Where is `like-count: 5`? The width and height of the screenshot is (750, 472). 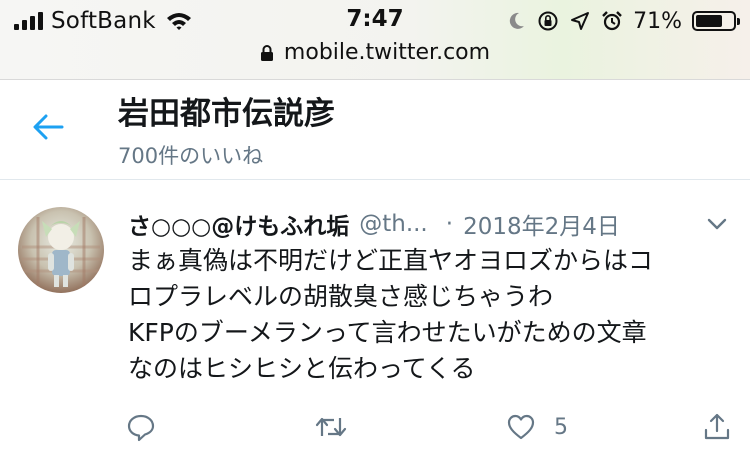 like-count: 5 is located at coordinates (561, 427).